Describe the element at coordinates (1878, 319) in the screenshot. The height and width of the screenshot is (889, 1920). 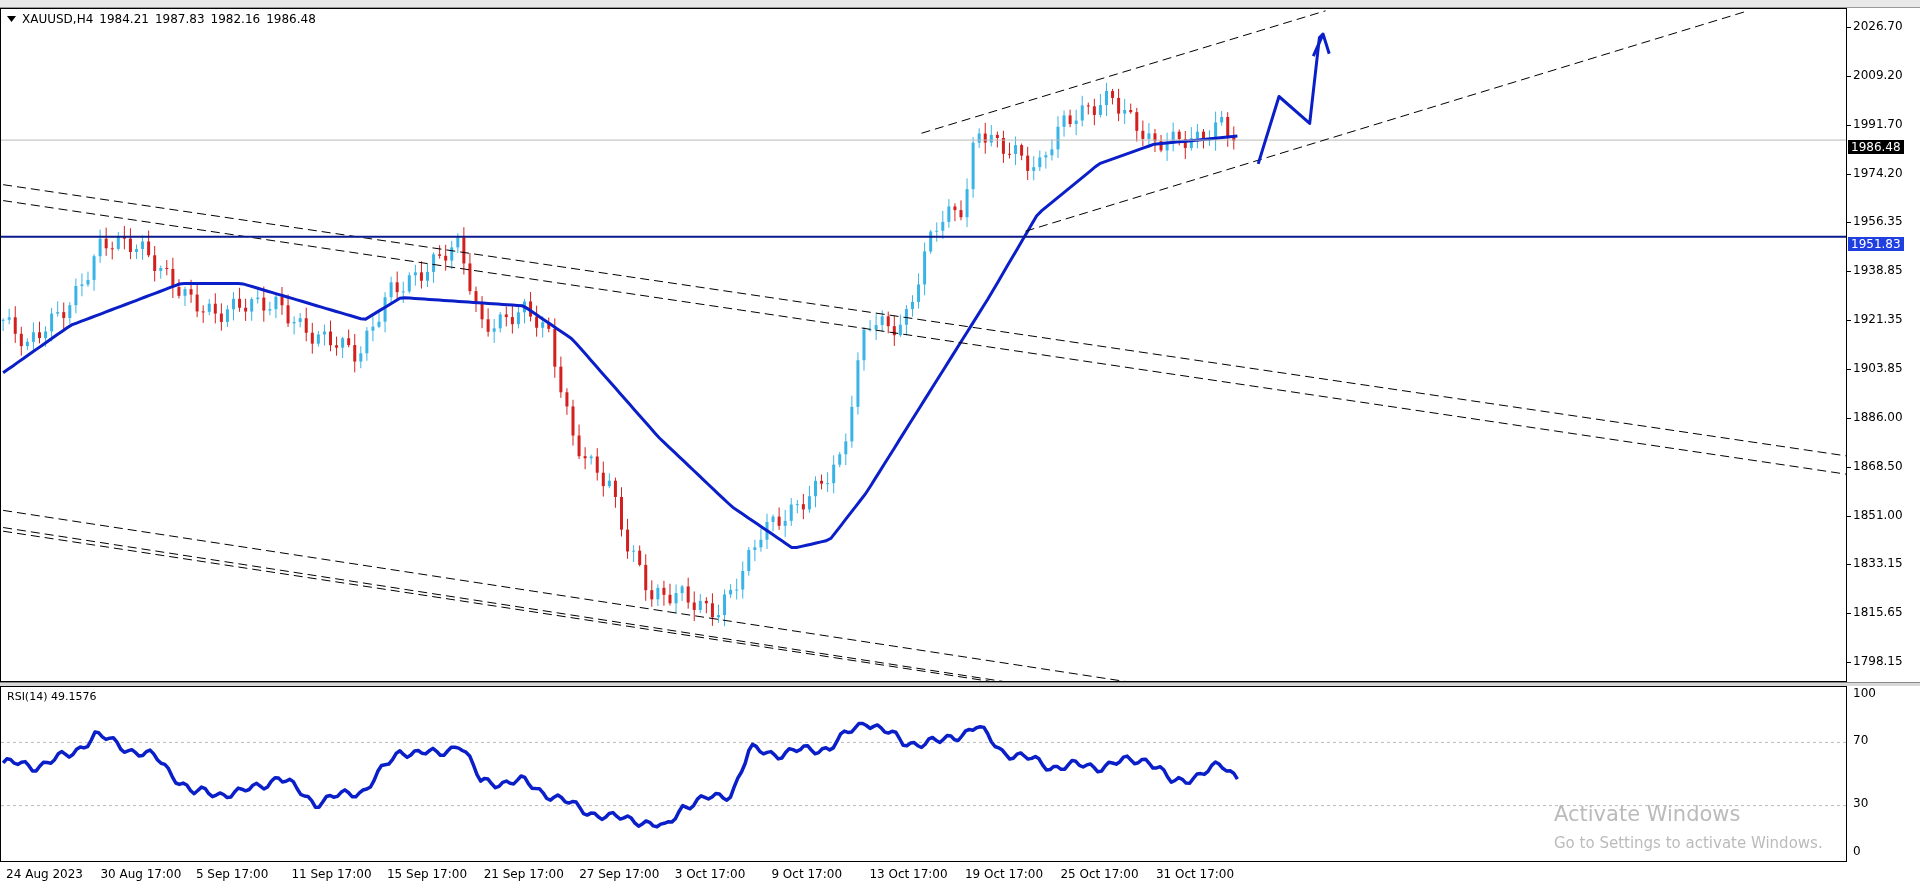
I see `price-axis-label: 1921.35` at that location.